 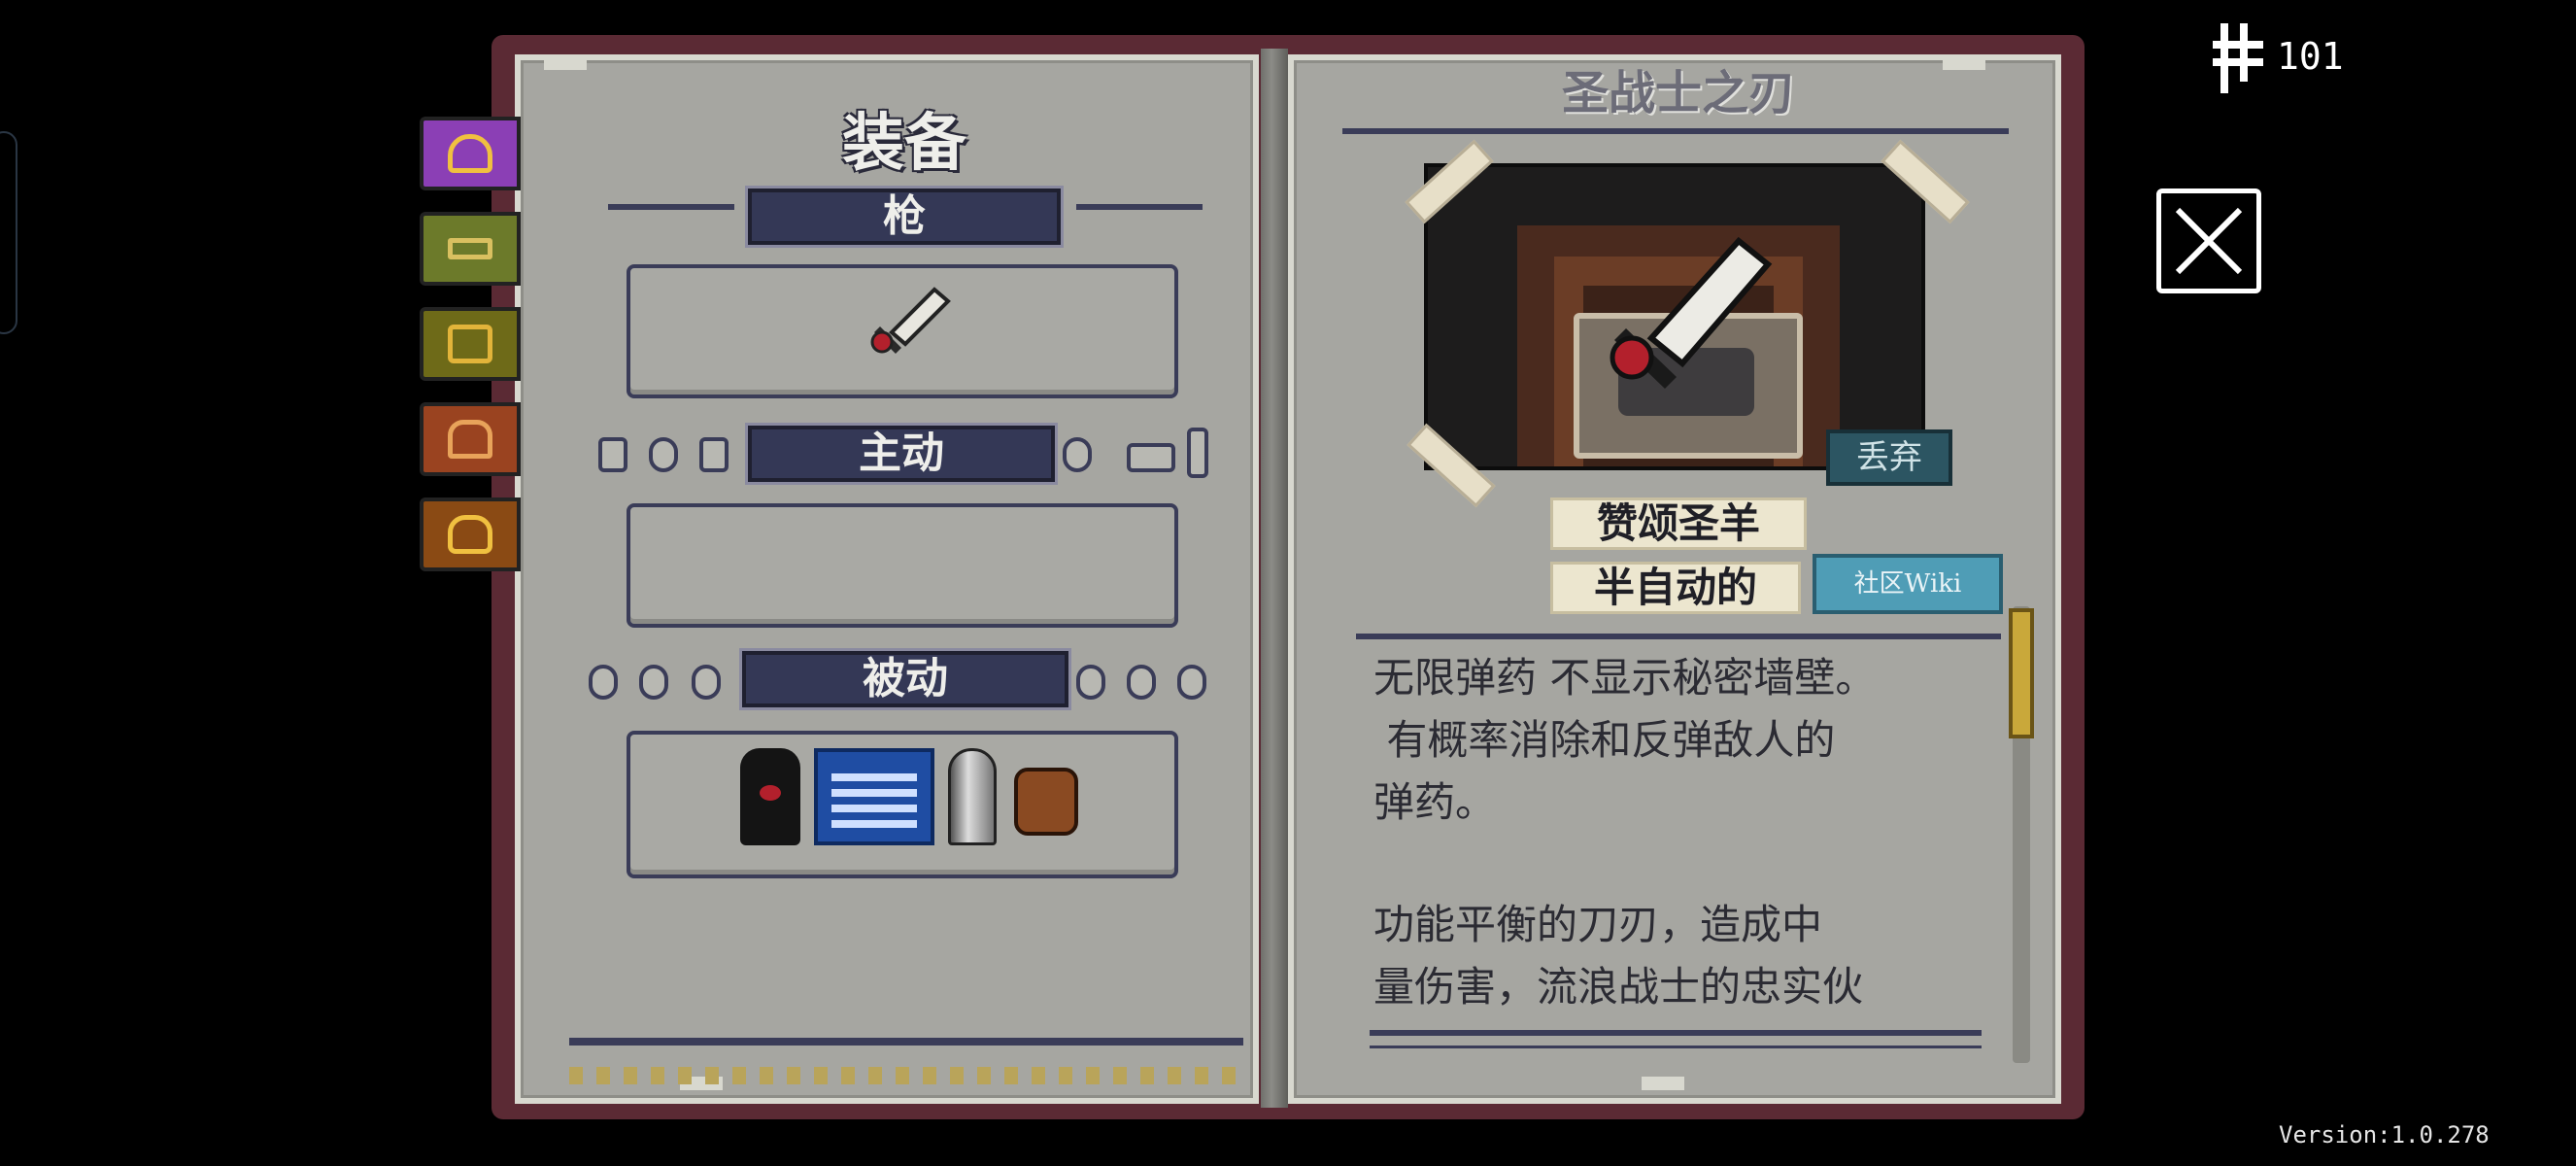 What do you see at coordinates (1151, 457) in the screenshot?
I see `device-icon` at bounding box center [1151, 457].